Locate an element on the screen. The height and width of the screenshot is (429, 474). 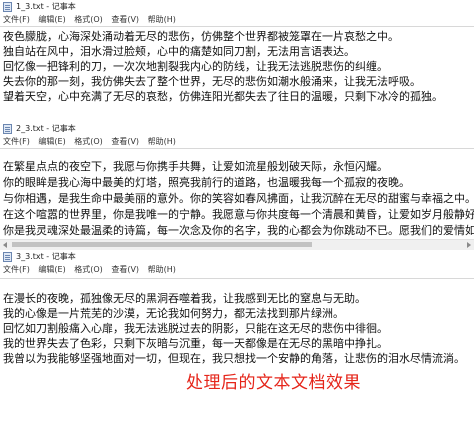
title-bar: 2_3.txt - 记事本 is located at coordinates (237, 129).